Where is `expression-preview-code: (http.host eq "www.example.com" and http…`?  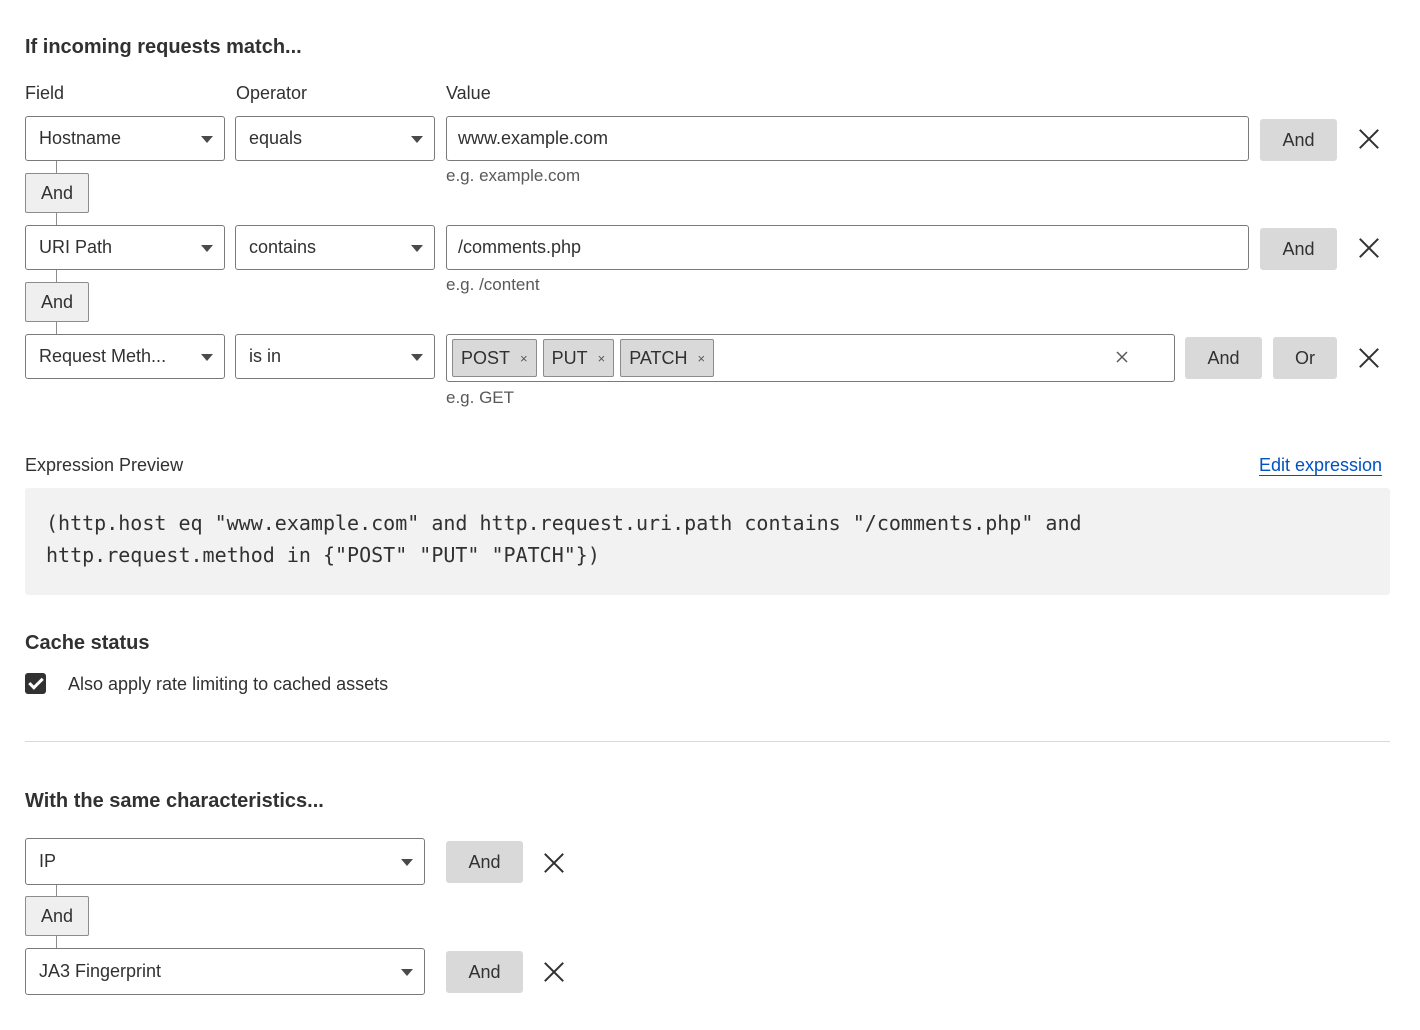
expression-preview-code: (http.host eq "www.example.com" and http… is located at coordinates (707, 541).